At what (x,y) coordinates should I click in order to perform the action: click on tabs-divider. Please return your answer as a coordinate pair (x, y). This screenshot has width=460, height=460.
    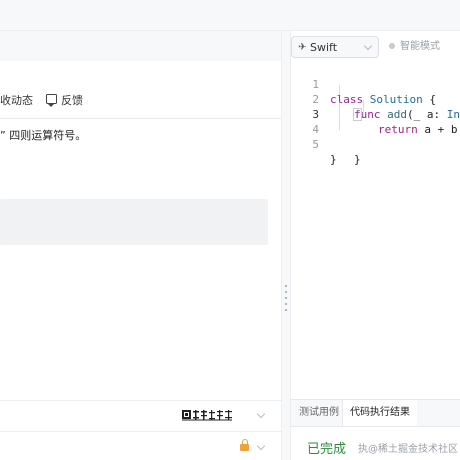
    Looking at the image, I should click on (140, 118).